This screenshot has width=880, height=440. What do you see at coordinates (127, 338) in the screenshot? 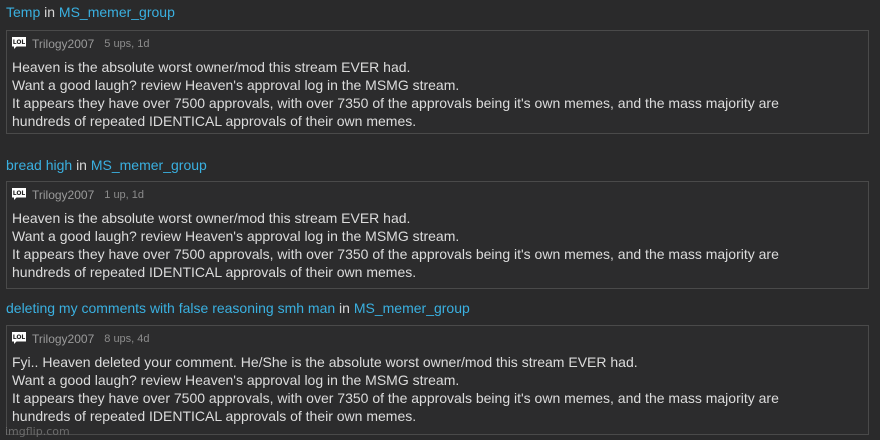
I see `comment-stats: 8 ups, 4d` at bounding box center [127, 338].